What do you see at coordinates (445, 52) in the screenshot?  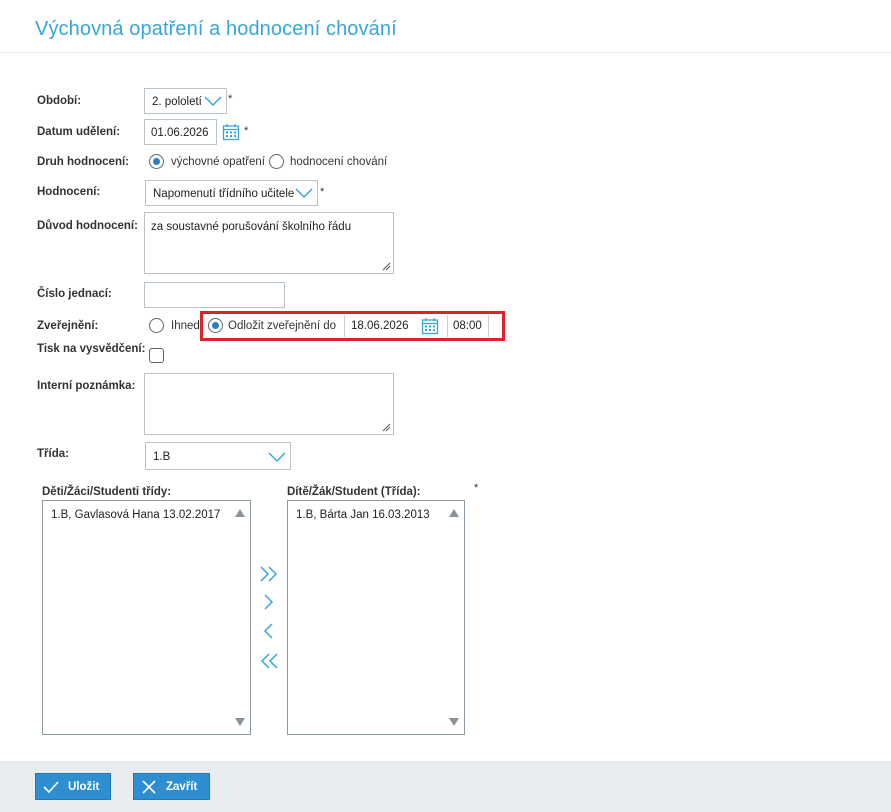 I see `title-divider` at bounding box center [445, 52].